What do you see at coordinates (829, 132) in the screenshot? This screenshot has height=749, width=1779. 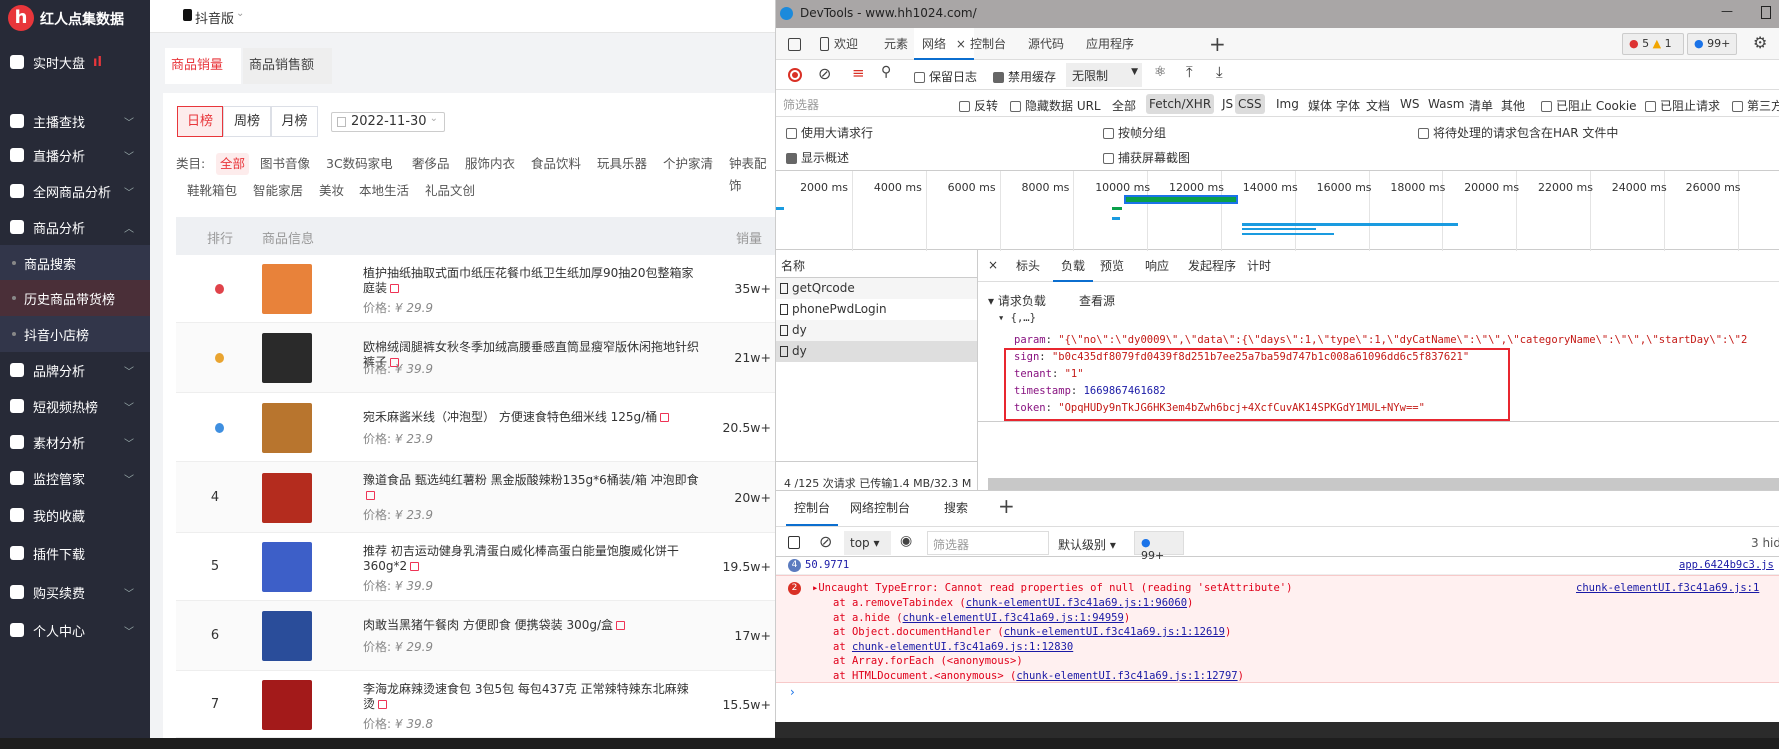 I see `big-rows-checkbox: 使用大请求行` at bounding box center [829, 132].